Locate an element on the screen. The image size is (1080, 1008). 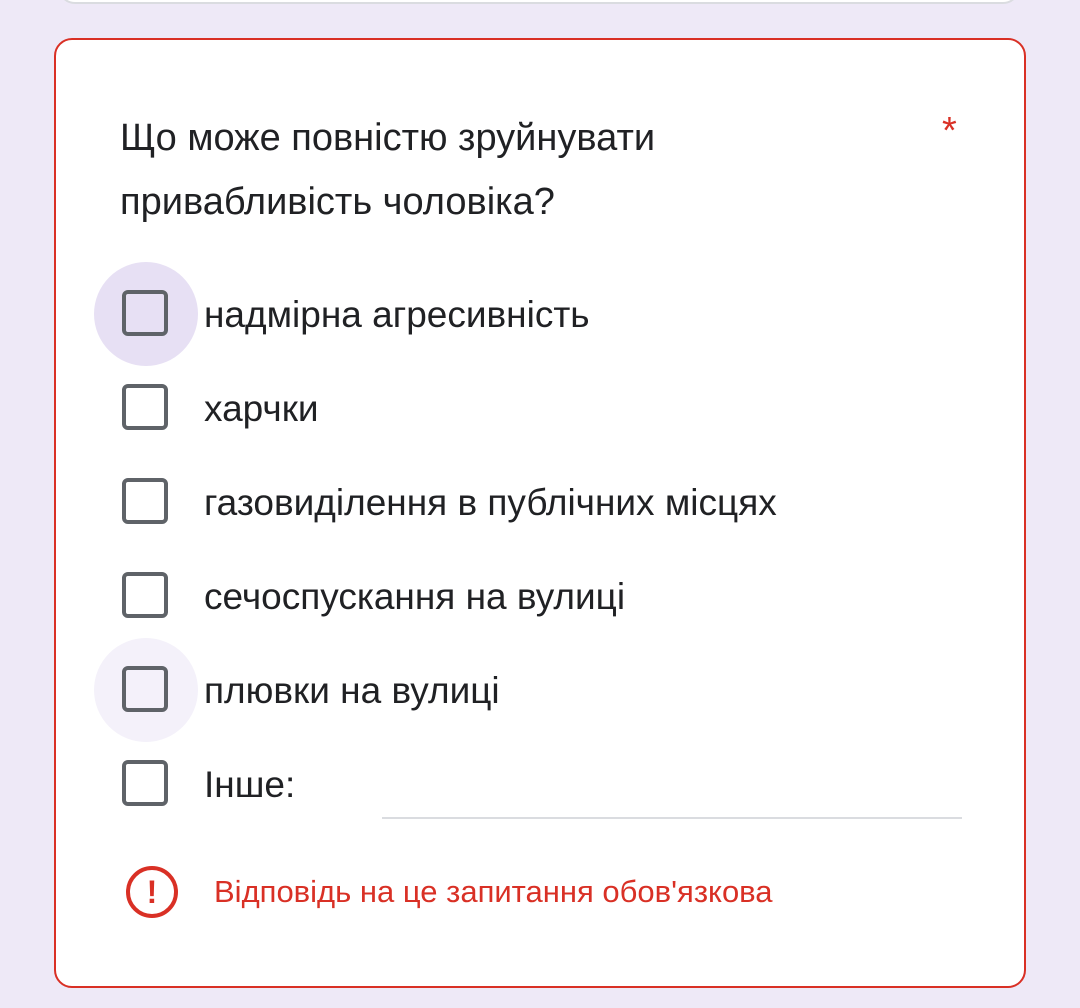
option-label: Інше: is located at coordinates (249, 785).